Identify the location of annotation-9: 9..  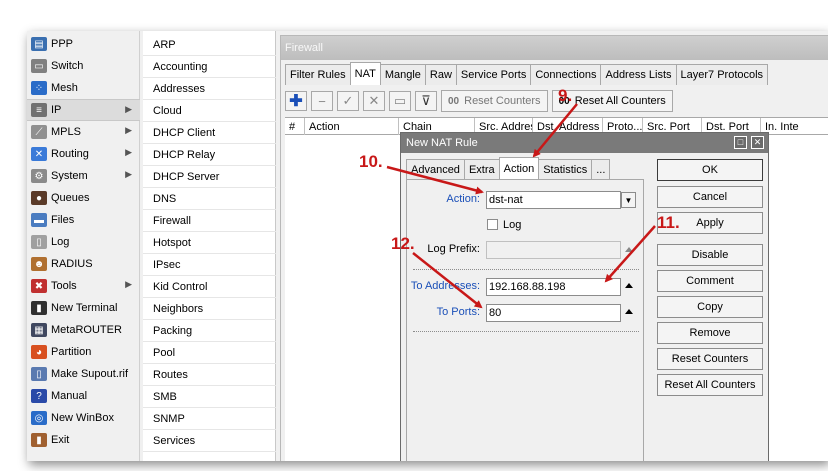
(565, 95).